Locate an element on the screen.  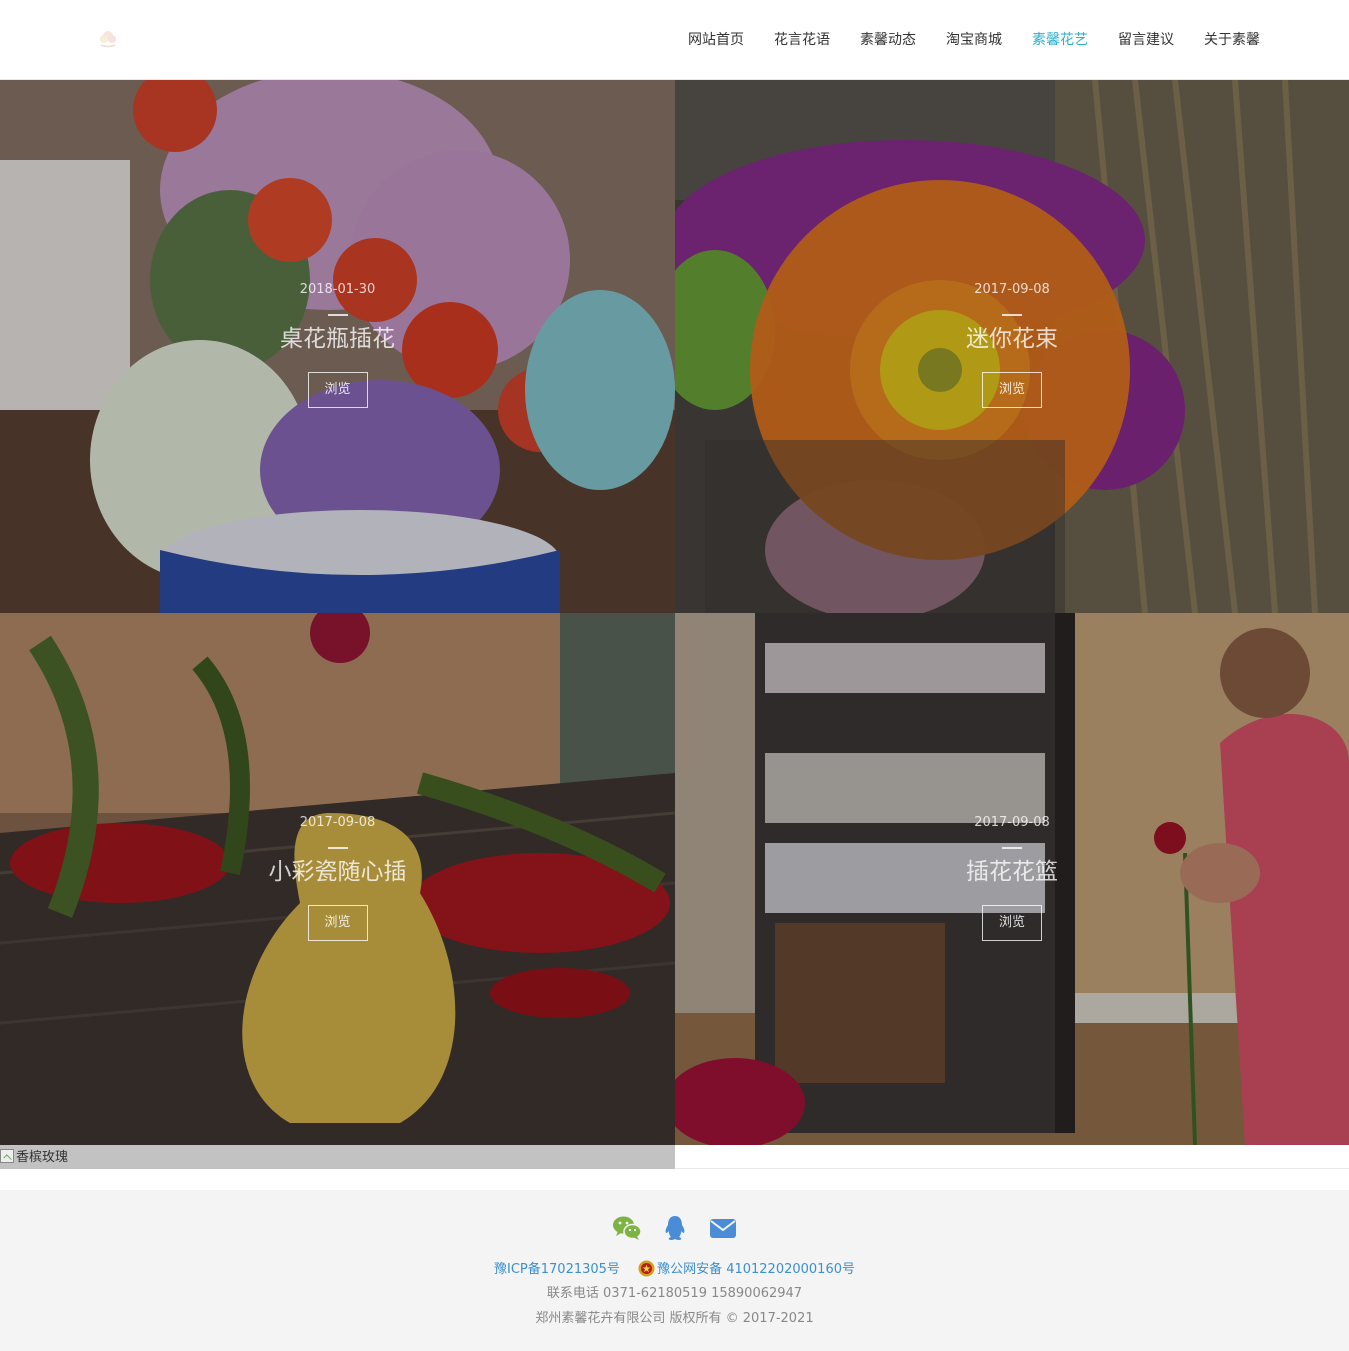
gallery-caption: 2017-09-08 插花花篮 浏览 is located at coordinates (1012, 877).